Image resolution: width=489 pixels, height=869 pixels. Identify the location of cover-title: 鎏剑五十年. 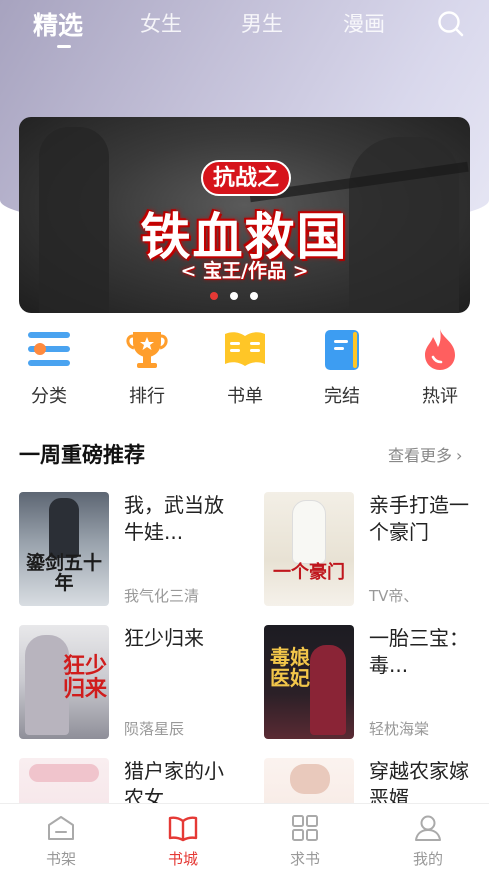
(63, 573).